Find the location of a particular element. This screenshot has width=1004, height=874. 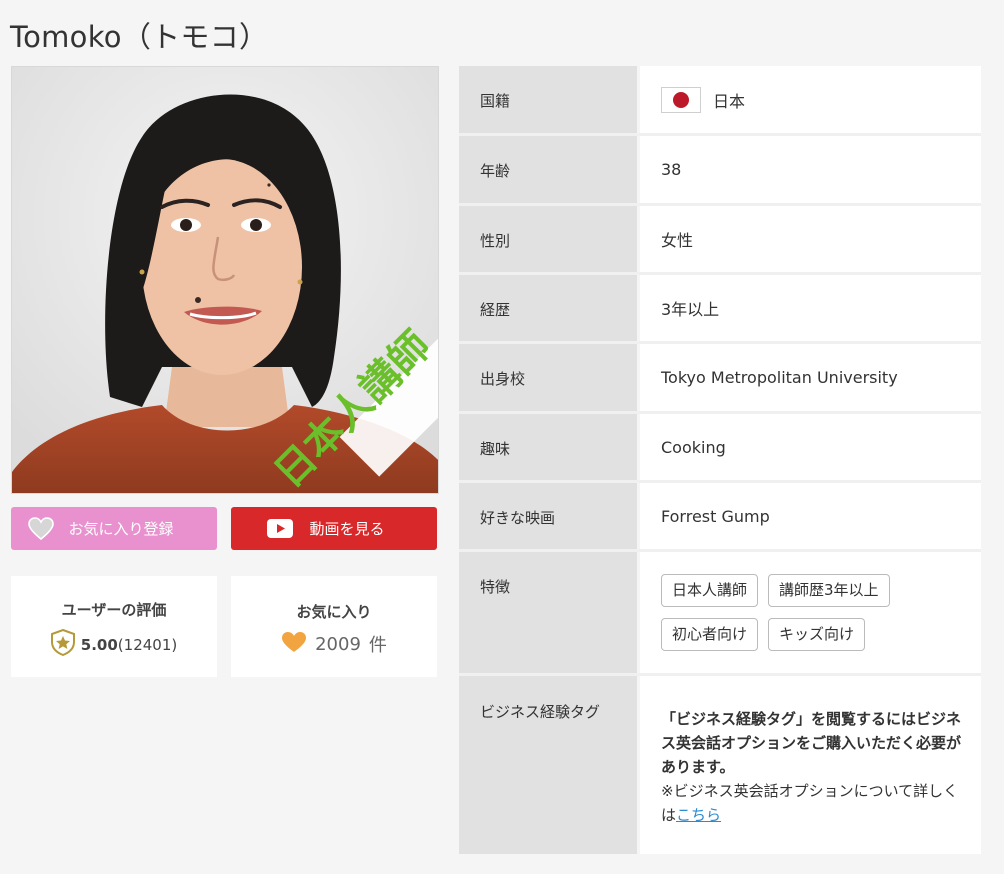

add-favorite-label: お気に入り登録 is located at coordinates (121, 529).